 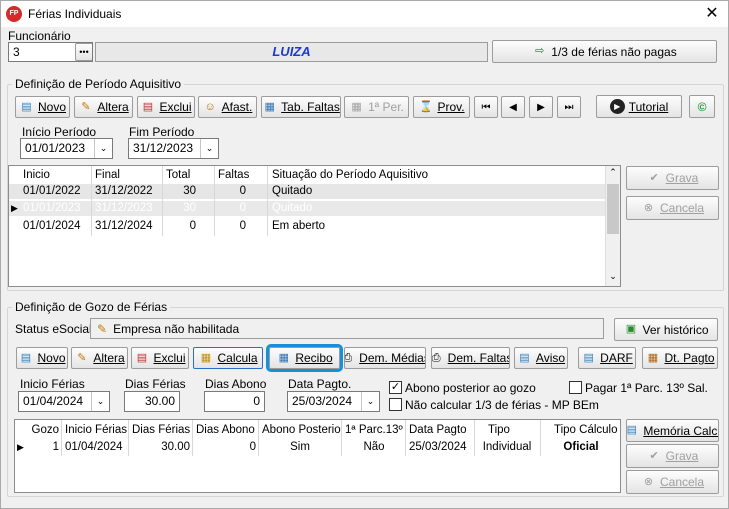 What do you see at coordinates (541, 358) in the screenshot?
I see `aviso-button: ▤ Aviso` at bounding box center [541, 358].